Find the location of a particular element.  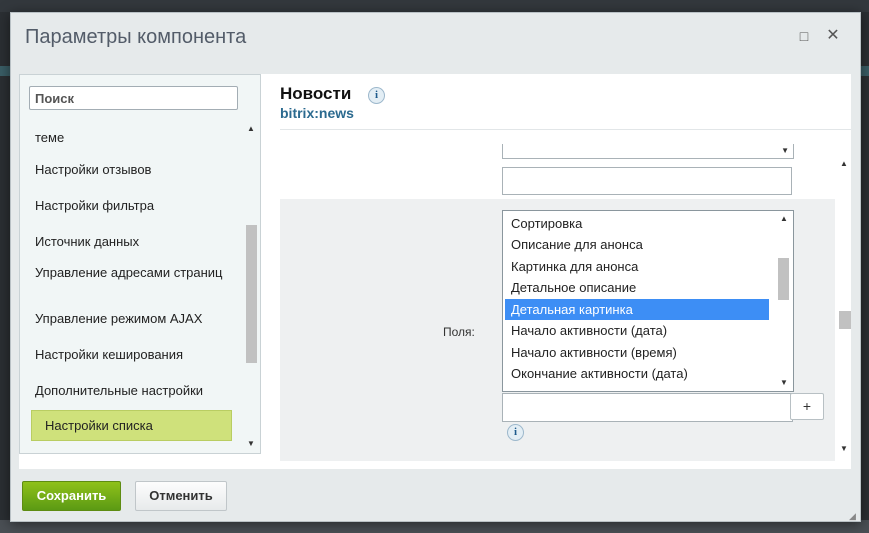

save-button: Сохранить is located at coordinates (71, 496).